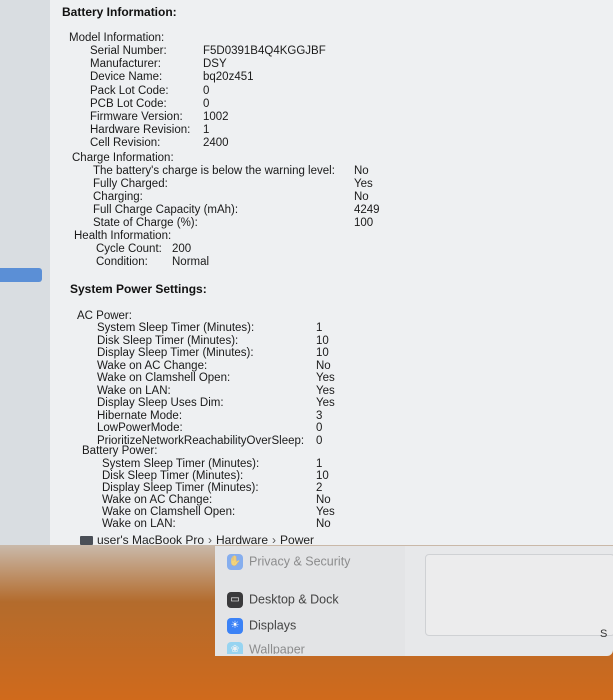 The height and width of the screenshot is (700, 613). What do you see at coordinates (129, 91) in the screenshot?
I see `model-row-label: Pack Lot Code:` at bounding box center [129, 91].